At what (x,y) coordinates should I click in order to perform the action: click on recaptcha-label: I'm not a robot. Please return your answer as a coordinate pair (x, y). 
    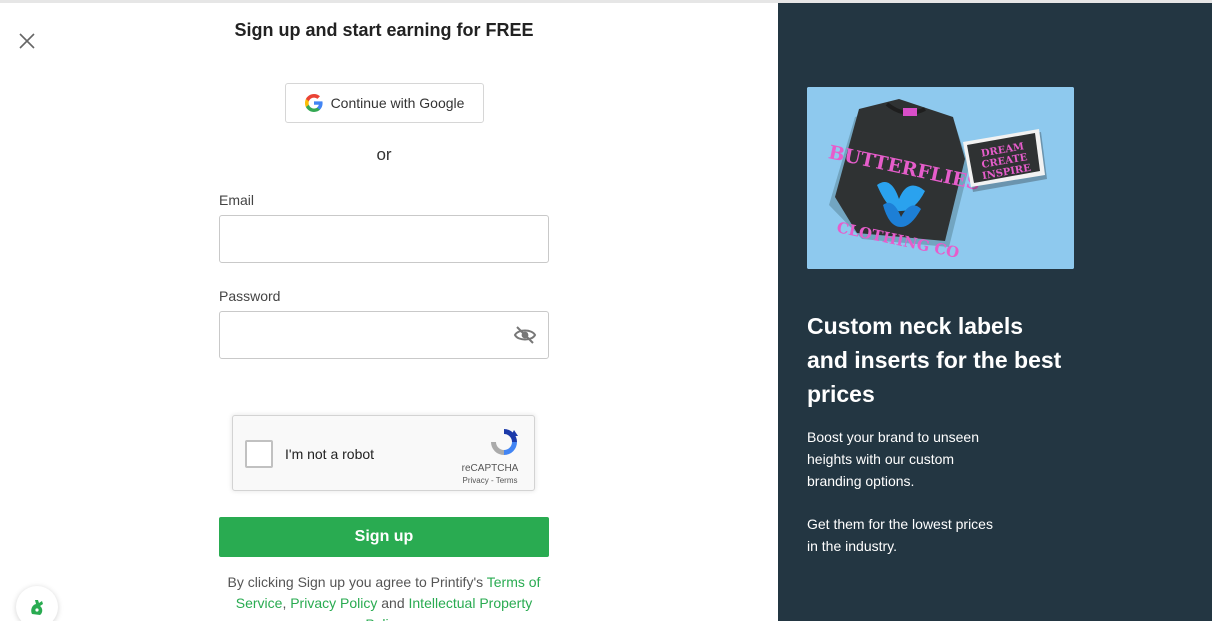
    Looking at the image, I should click on (330, 454).